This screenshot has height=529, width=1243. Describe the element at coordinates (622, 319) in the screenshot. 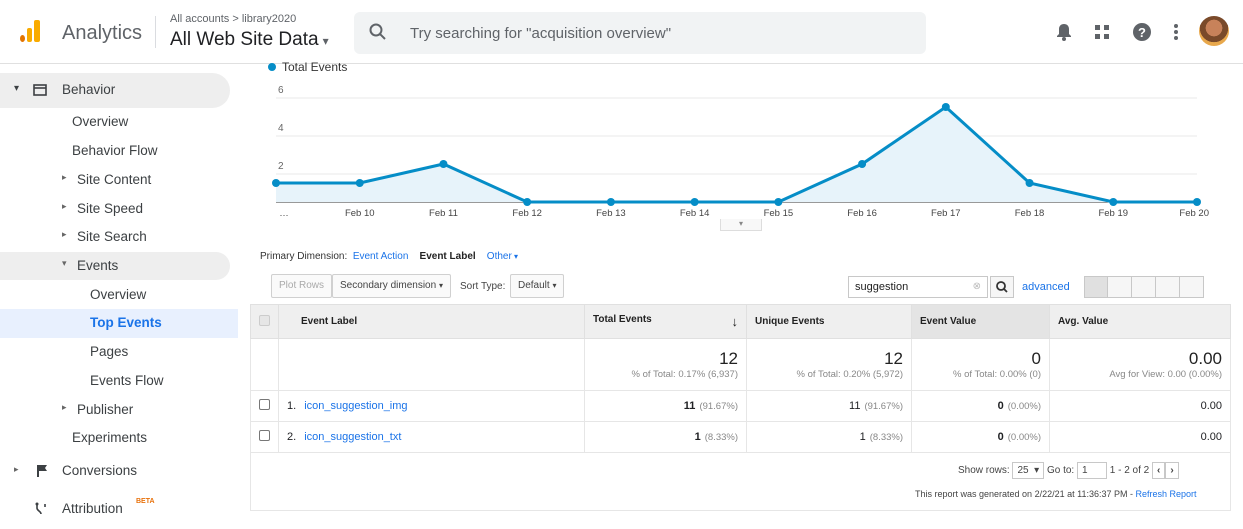

I see `col-total-events-label: Total Events` at that location.